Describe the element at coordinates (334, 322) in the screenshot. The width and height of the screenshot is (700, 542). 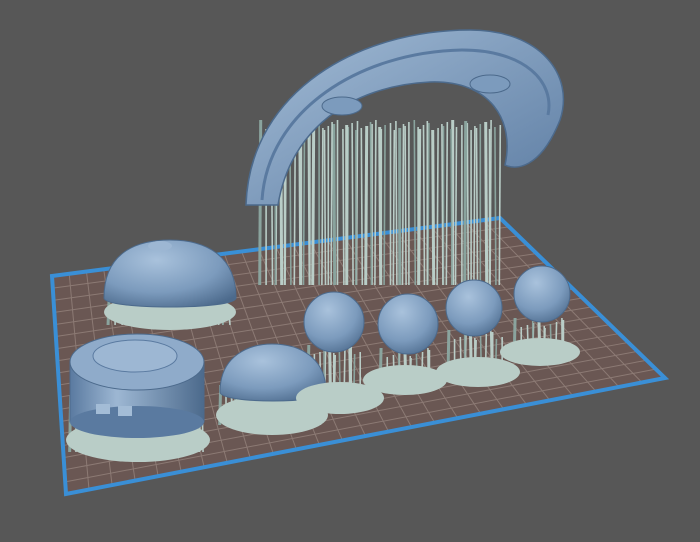
I see `sphere-1-shell` at that location.